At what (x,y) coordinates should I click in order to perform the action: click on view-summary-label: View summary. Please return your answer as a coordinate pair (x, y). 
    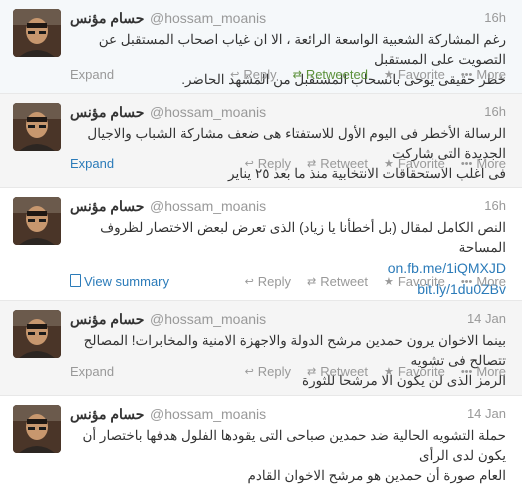
    Looking at the image, I should click on (127, 281).